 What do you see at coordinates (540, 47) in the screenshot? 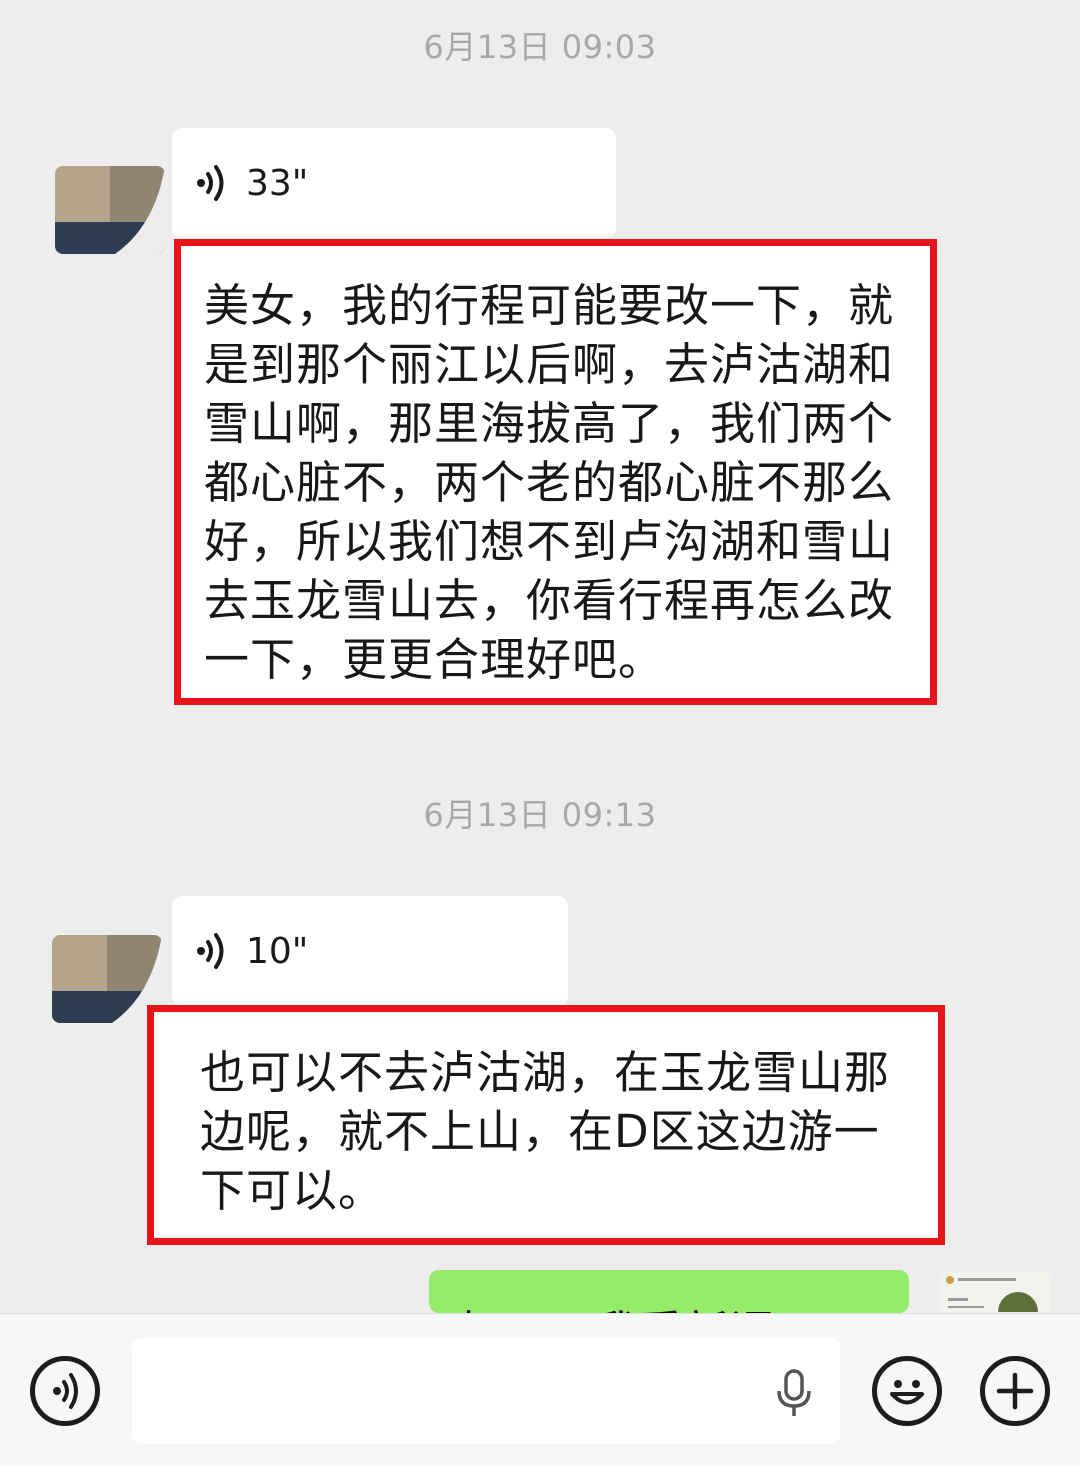
I see `timestamp: 6月13日 09:03` at bounding box center [540, 47].